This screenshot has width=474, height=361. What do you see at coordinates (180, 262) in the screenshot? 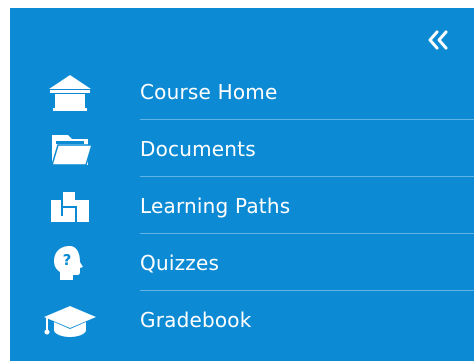
I see `sidebar-item-label: Quizzes` at bounding box center [180, 262].